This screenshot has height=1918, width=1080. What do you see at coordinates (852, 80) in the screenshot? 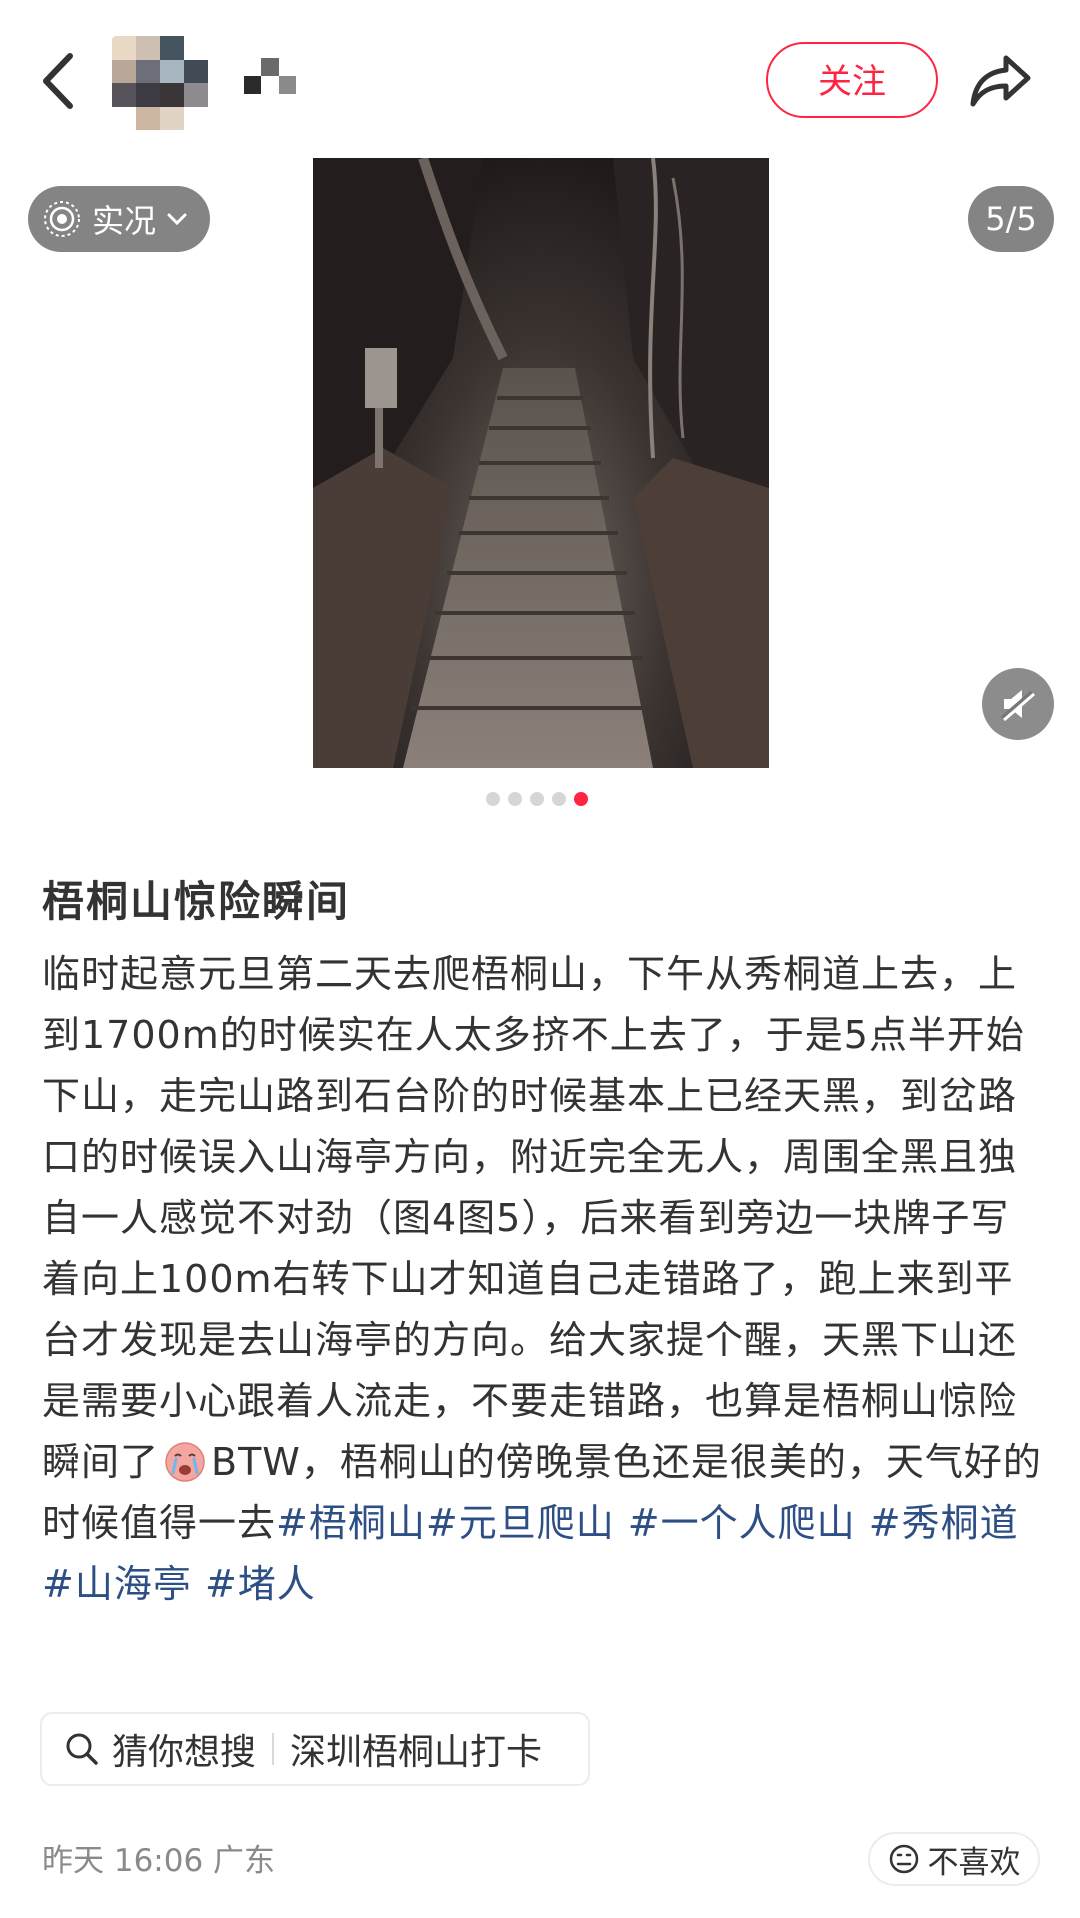
I see `follow-button: 关注` at bounding box center [852, 80].